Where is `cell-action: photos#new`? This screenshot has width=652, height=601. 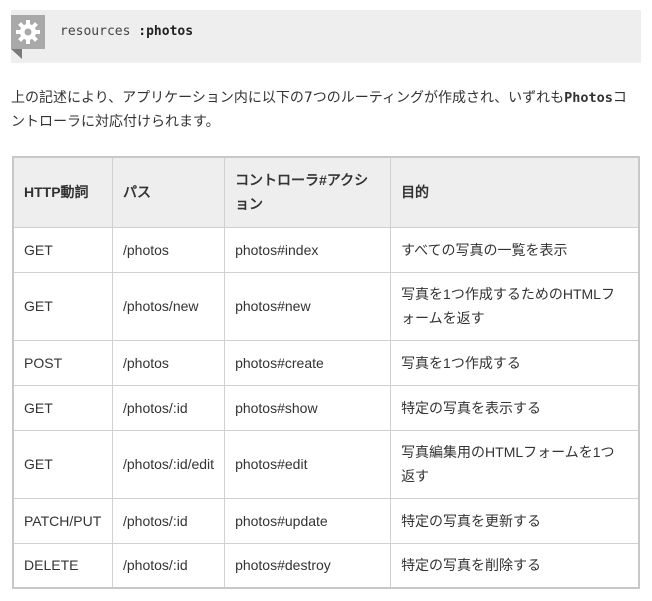
cell-action: photos#new is located at coordinates (308, 306).